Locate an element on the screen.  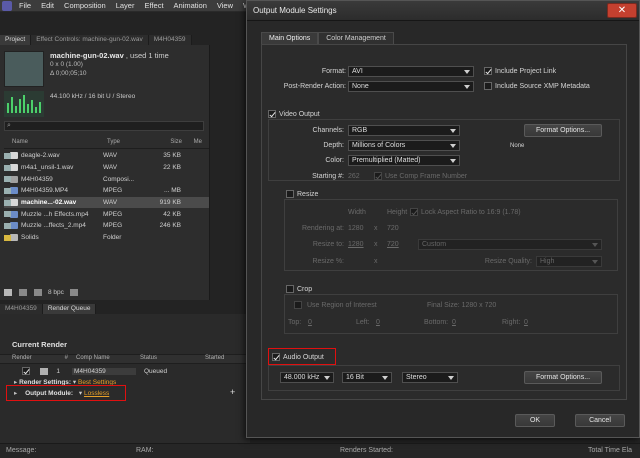
crop-top-label: Top: is located at coordinates (295, 322).